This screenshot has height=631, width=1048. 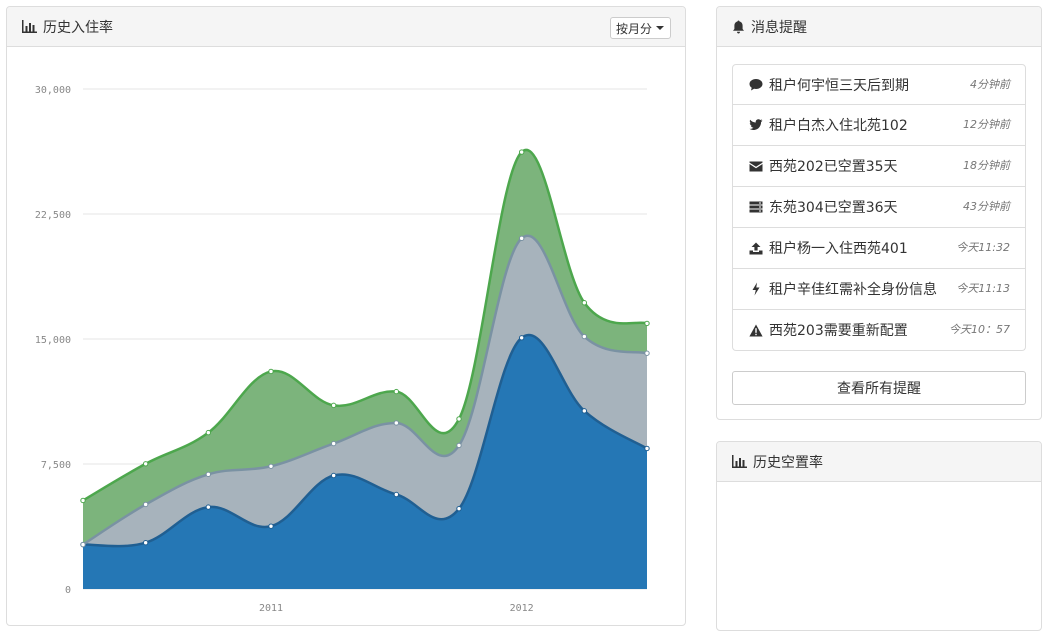 I want to click on server-icon, so click(x=756, y=207).